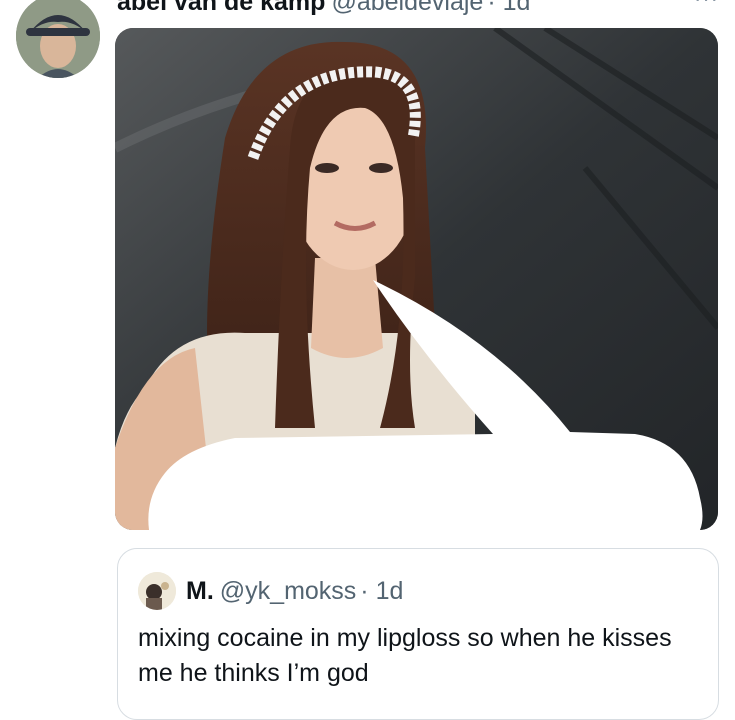 This screenshot has height=720, width=735. I want to click on tweet-header: abel van de kamp @abeldeviaje · 1d, so click(323, 8).